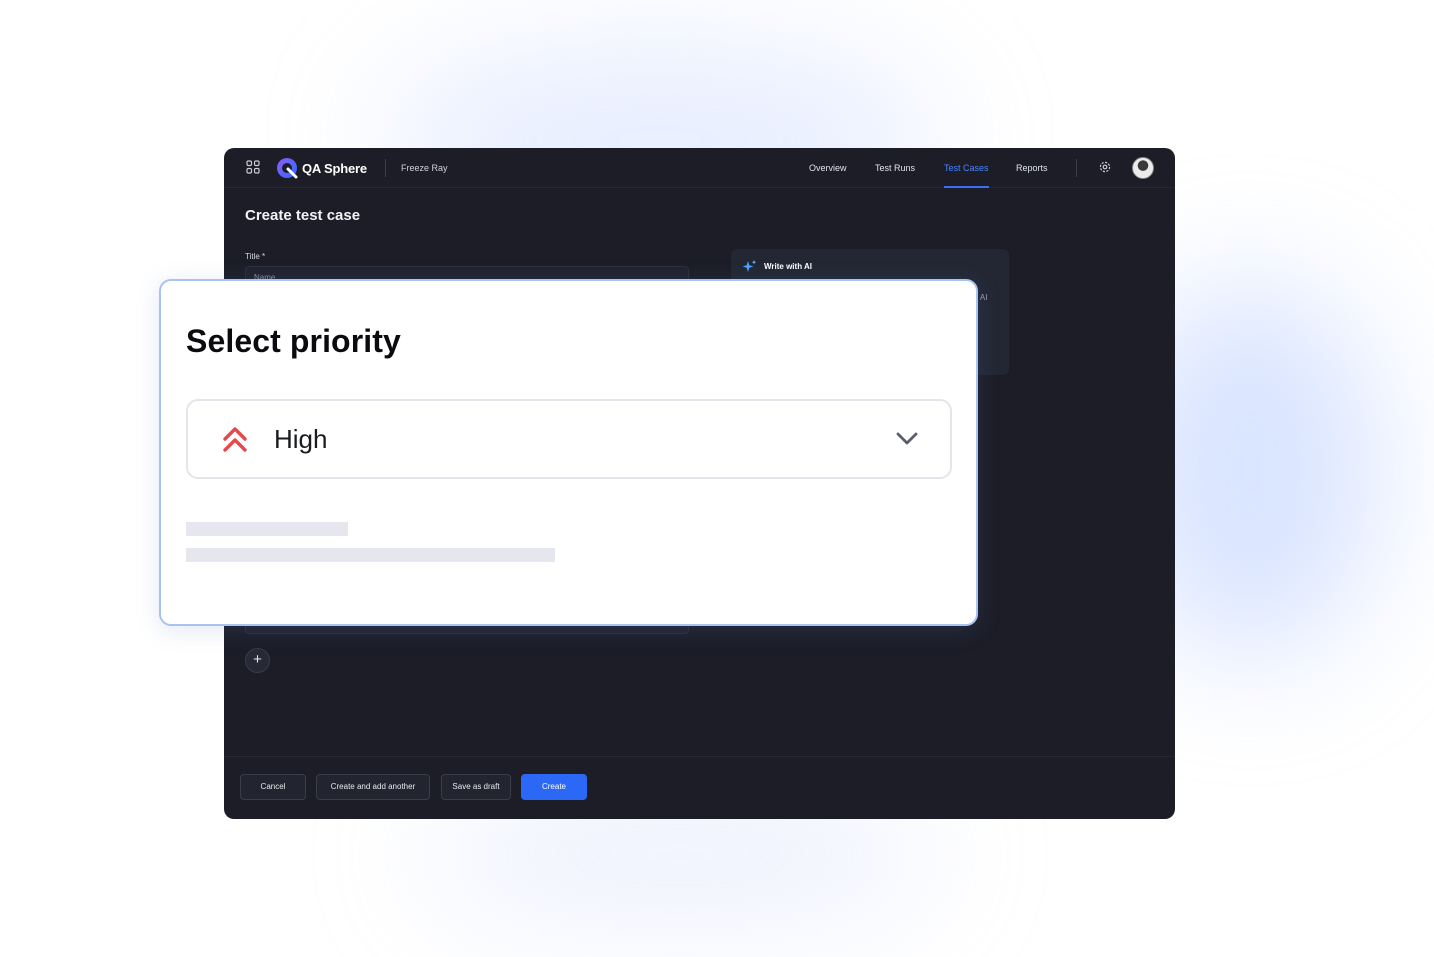 The width and height of the screenshot is (1434, 957). What do you see at coordinates (476, 787) in the screenshot?
I see `save-as-draft-button: Save as draft` at bounding box center [476, 787].